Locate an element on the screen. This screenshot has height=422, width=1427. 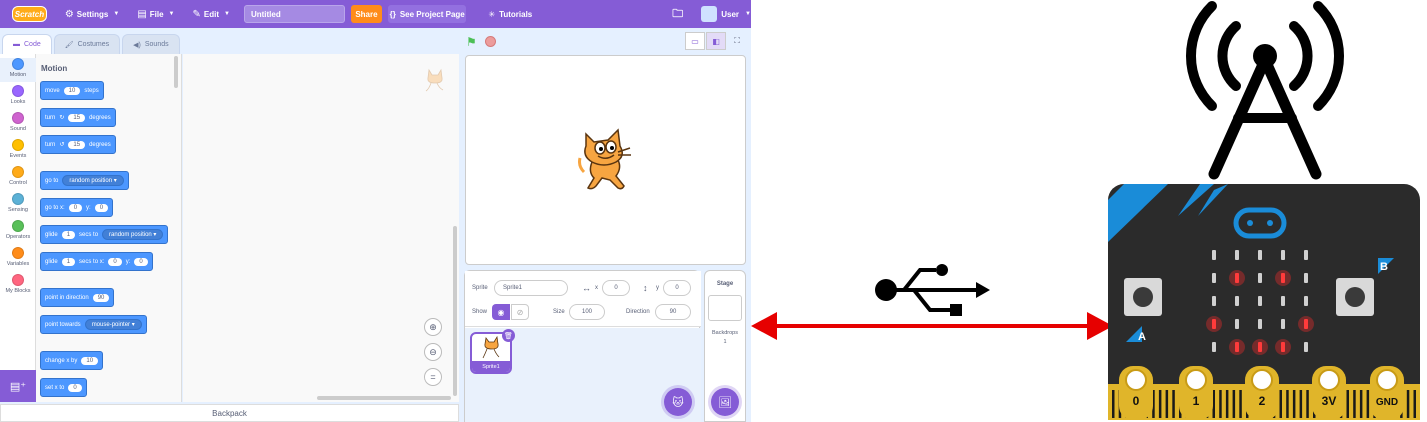
category-variables: Variables is located at coordinates (18, 257).